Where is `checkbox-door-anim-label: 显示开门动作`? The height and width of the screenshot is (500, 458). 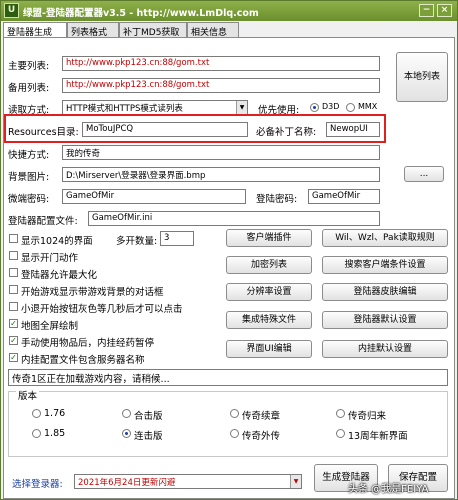
checkbox-door-anim-label: 显示开门动作 is located at coordinates (50, 258).